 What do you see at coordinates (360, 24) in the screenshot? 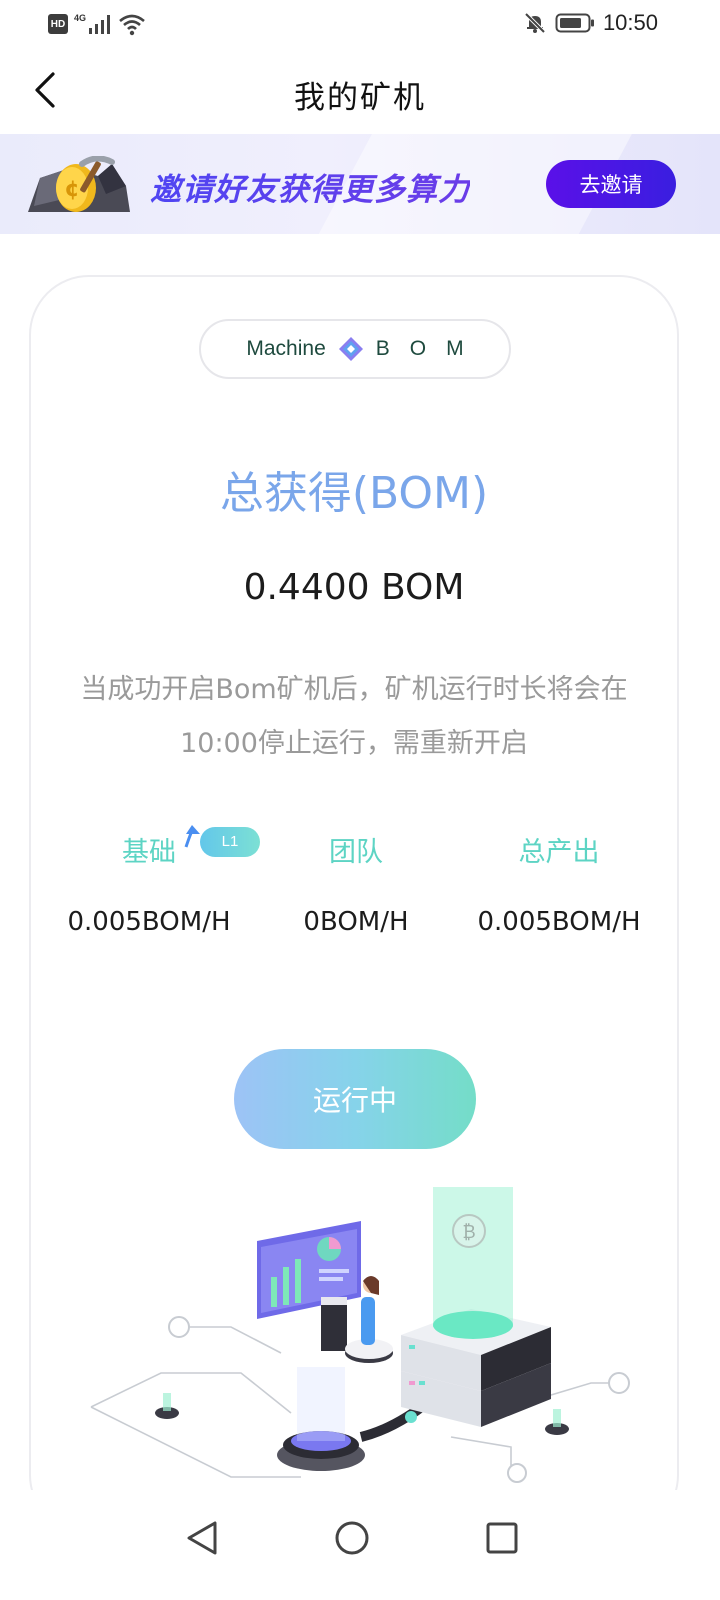
I see `status-bar: HD 4G 10:50` at bounding box center [360, 24].